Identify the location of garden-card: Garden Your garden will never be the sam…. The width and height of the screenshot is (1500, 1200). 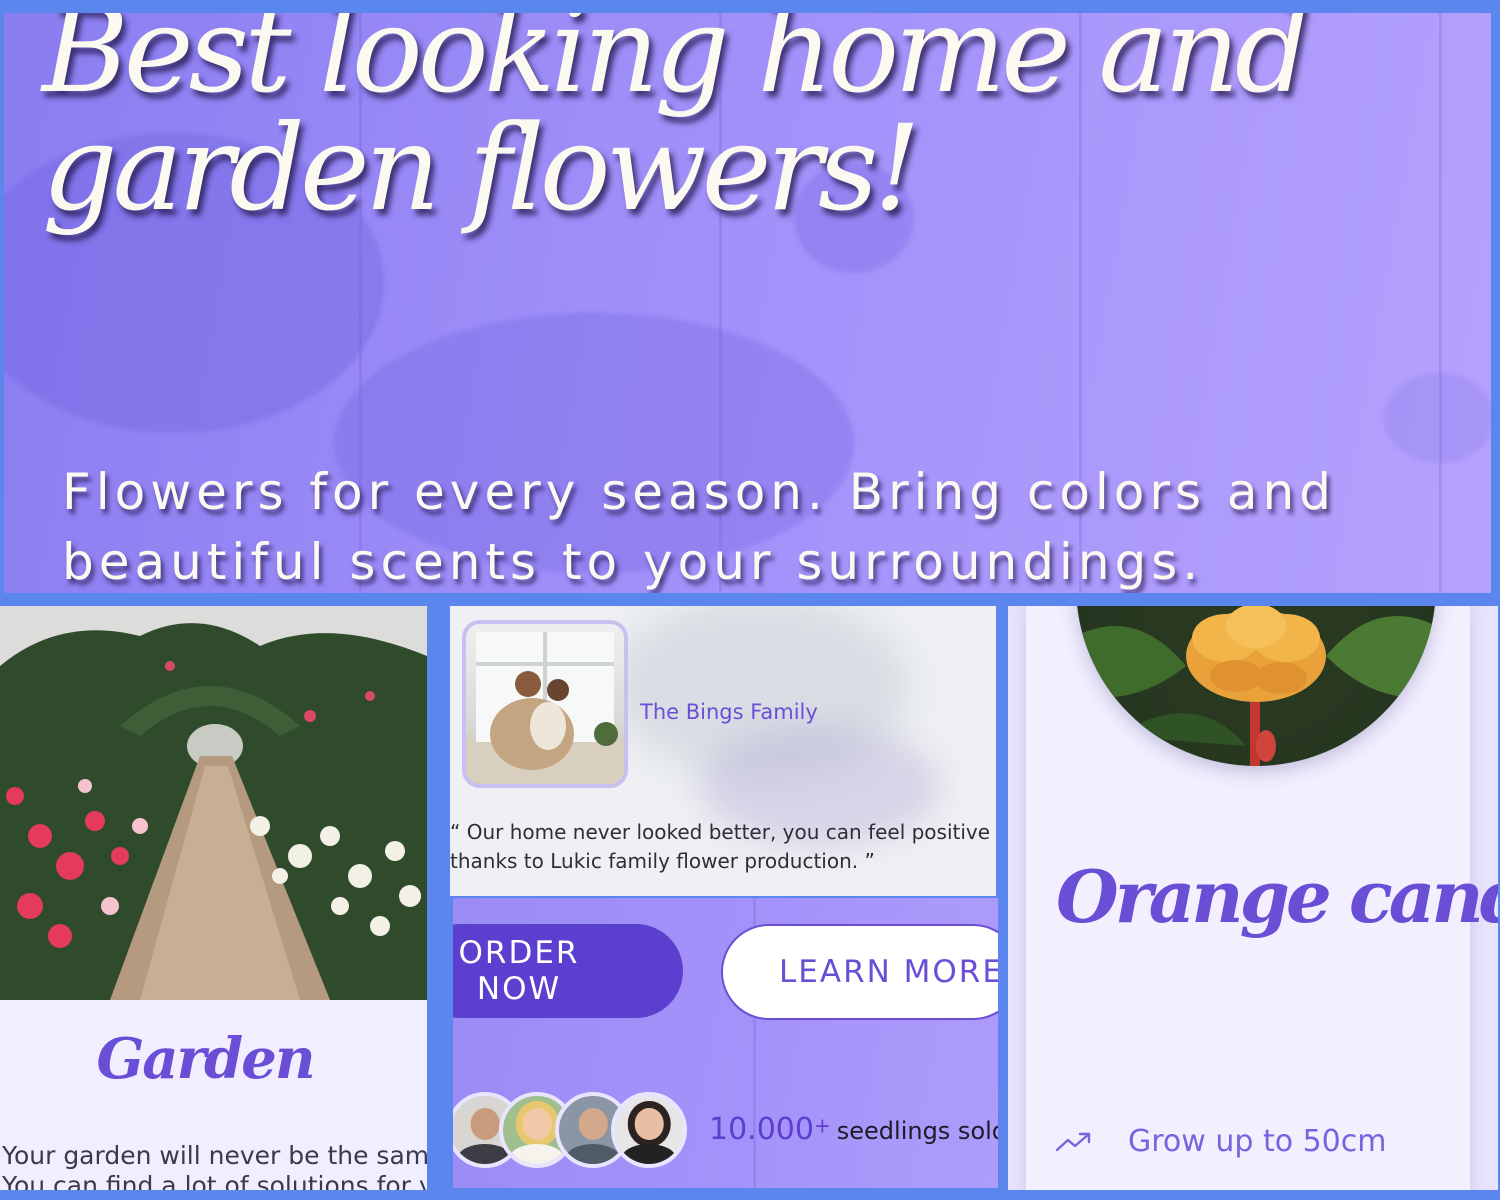
(213, 898).